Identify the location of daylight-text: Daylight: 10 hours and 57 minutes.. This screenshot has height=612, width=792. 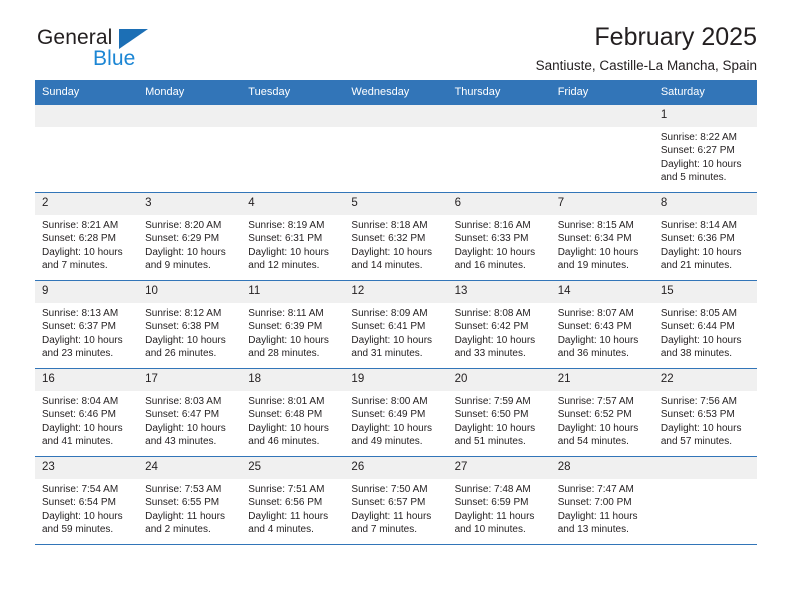
(701, 435).